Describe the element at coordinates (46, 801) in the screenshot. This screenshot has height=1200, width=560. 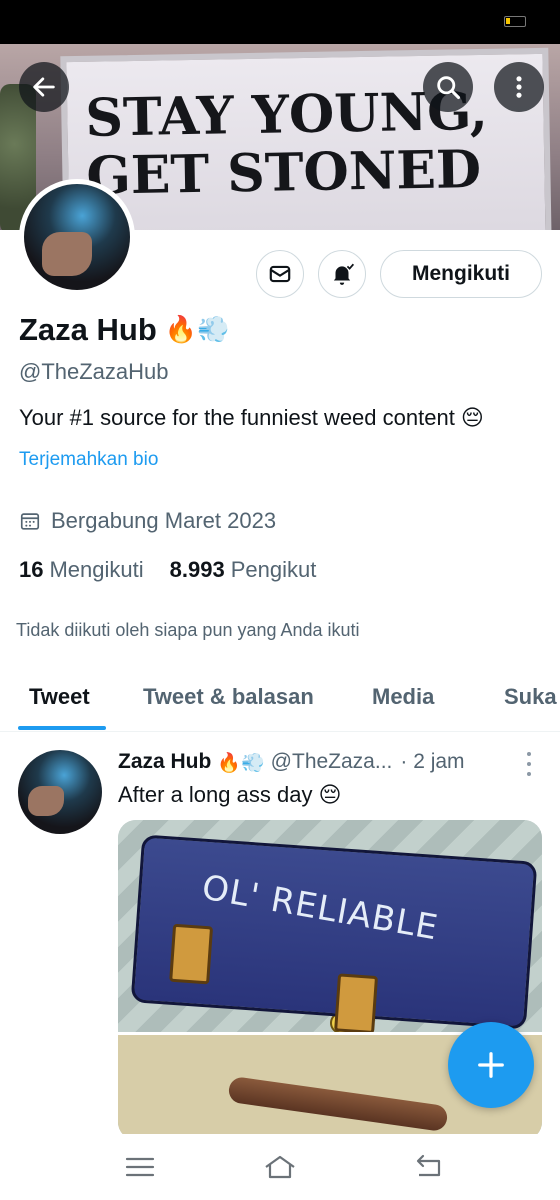
I see `tweet-avatar-hand` at that location.